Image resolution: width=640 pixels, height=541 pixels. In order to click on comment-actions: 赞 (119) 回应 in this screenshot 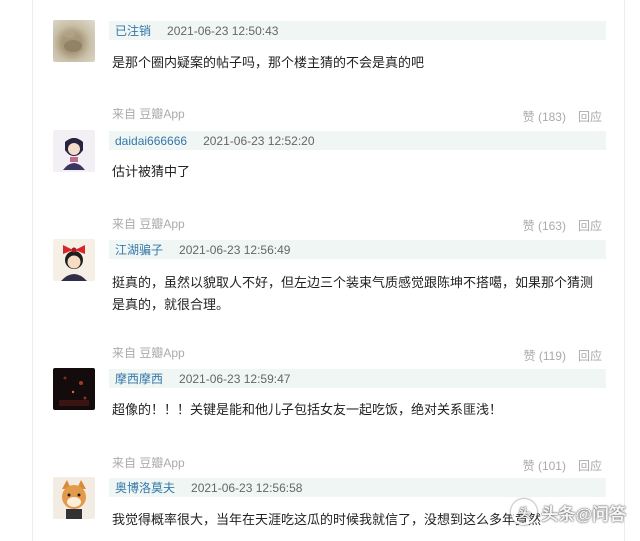, I will do `click(563, 355)`.